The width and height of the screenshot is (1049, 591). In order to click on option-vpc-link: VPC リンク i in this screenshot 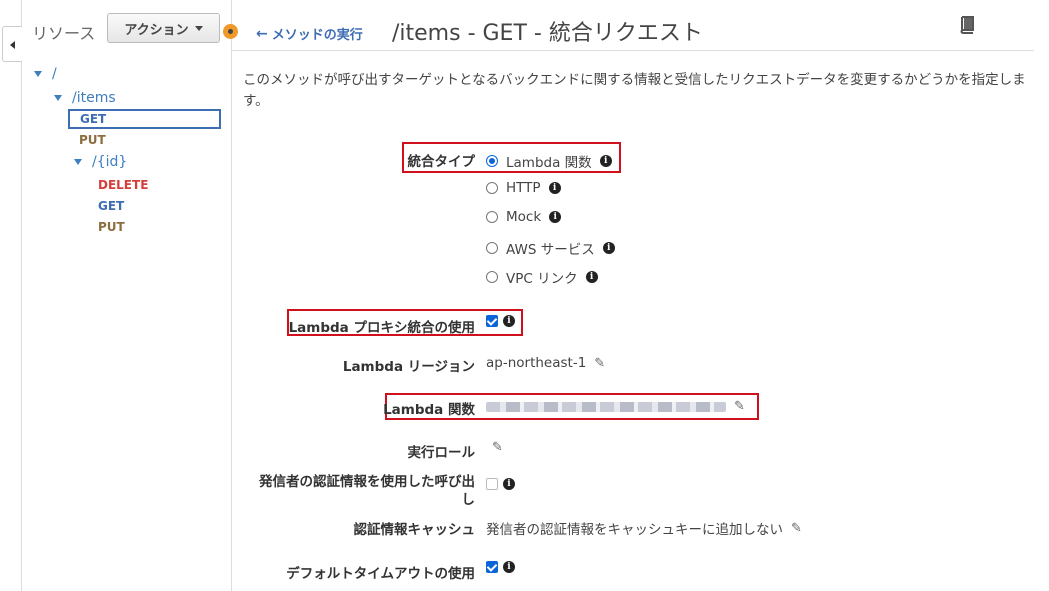, I will do `click(542, 277)`.